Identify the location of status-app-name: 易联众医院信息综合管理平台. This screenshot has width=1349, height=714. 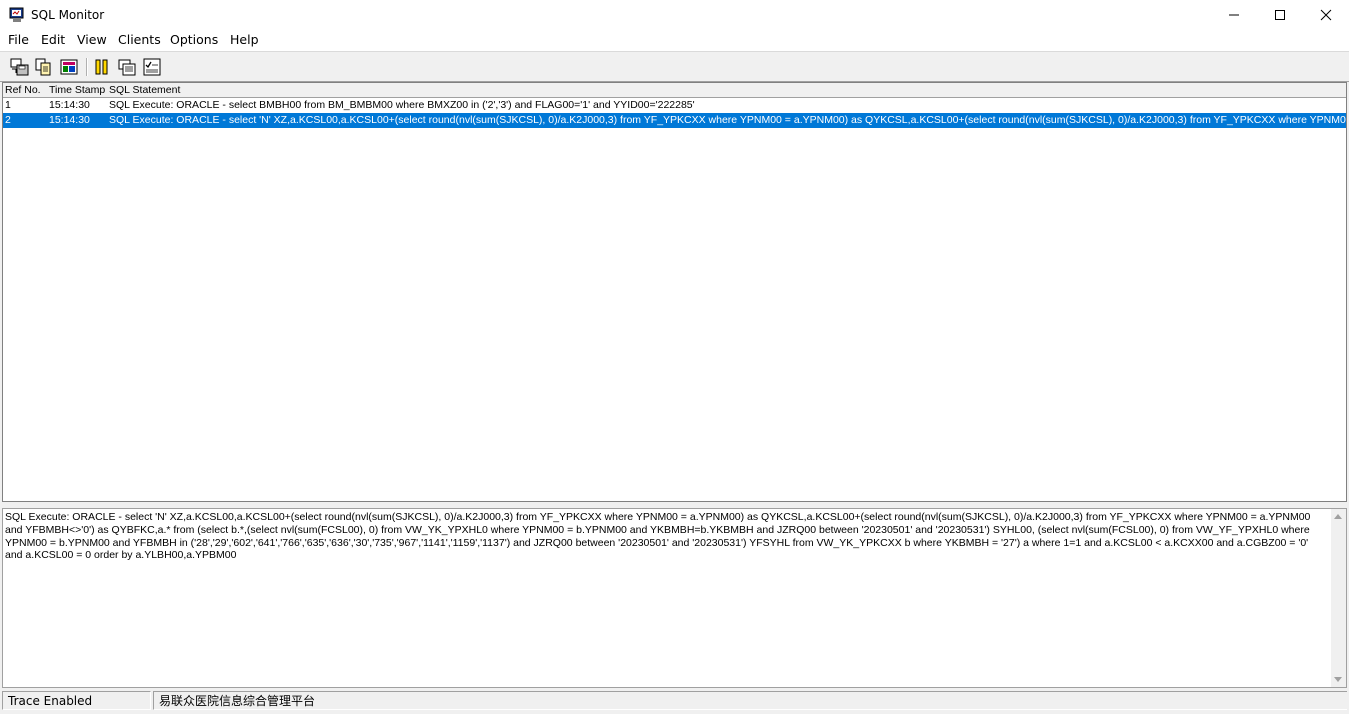
(750, 700).